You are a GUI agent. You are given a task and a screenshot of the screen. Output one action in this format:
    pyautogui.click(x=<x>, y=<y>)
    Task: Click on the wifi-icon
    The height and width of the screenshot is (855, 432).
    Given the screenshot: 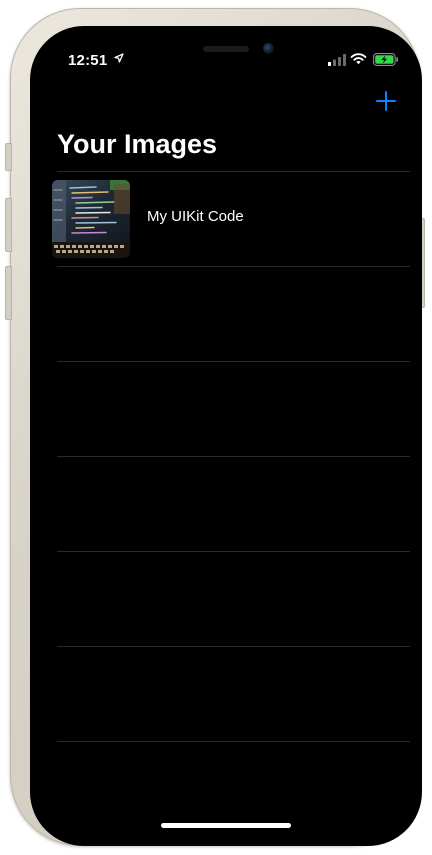 What is the action you would take?
    pyautogui.click(x=358, y=59)
    